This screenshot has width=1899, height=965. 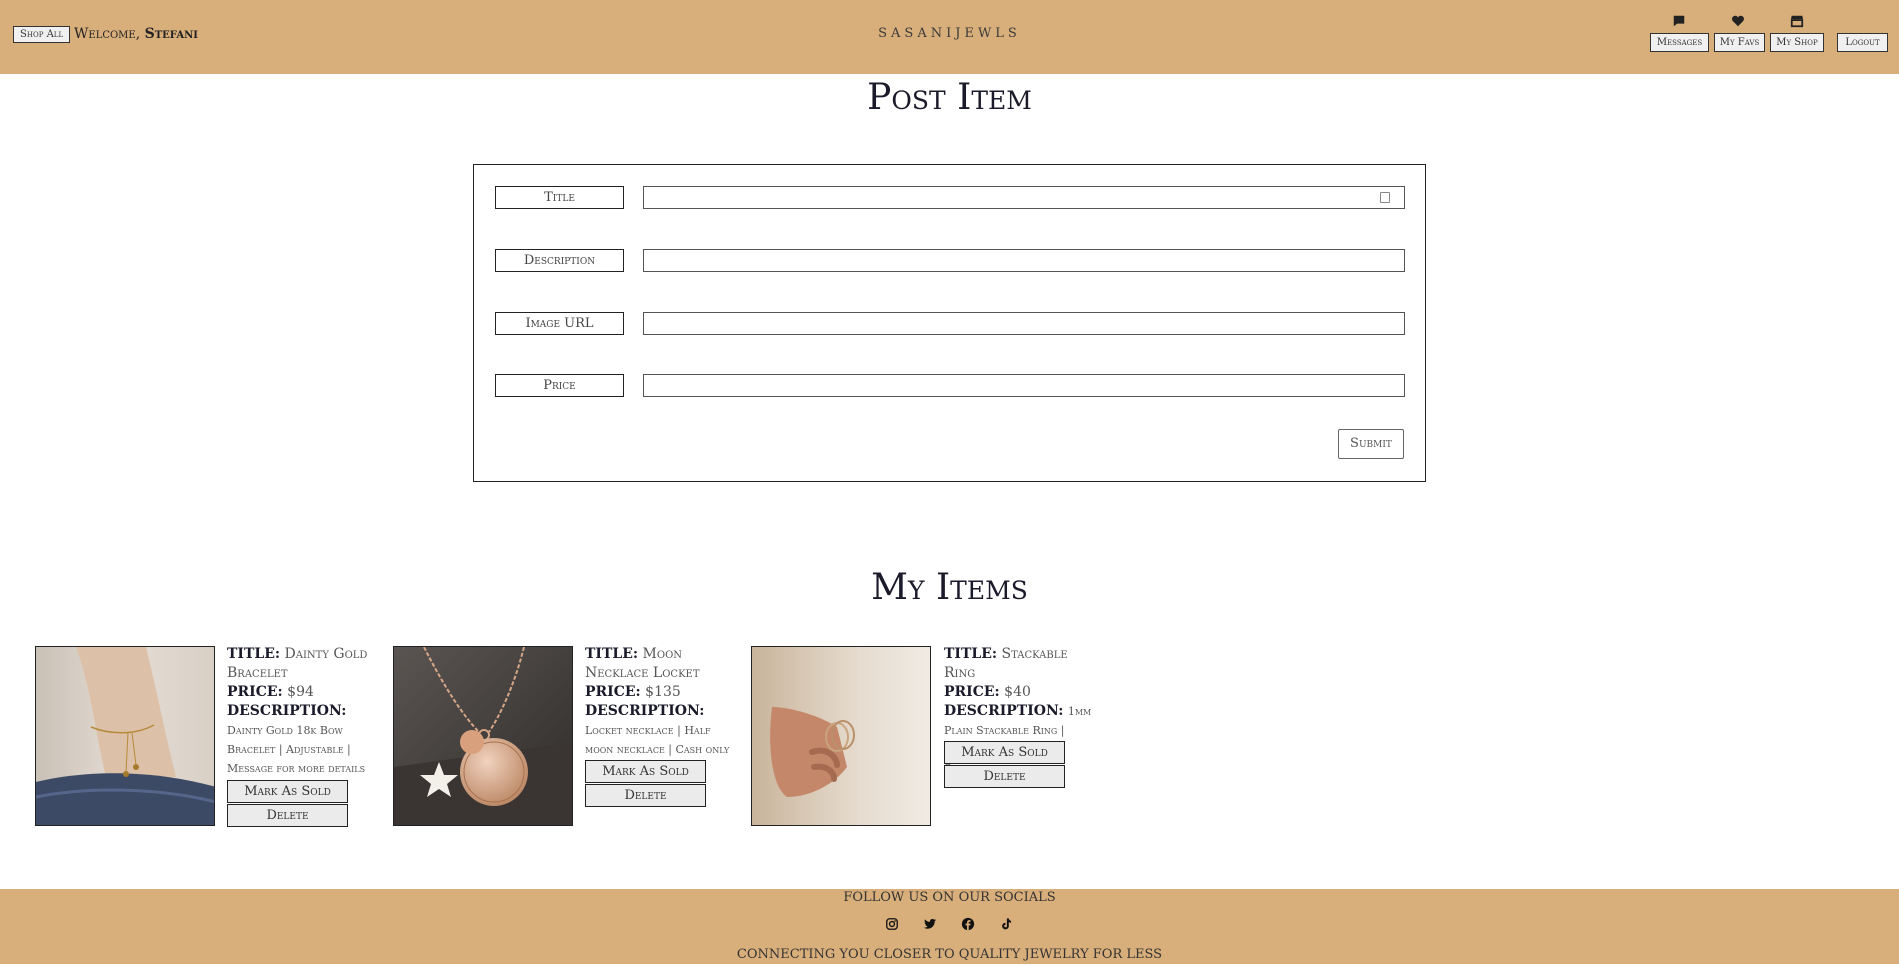 I want to click on follow-us-text: FOLLOW US ON OUR SOCIALS, so click(x=949, y=897).